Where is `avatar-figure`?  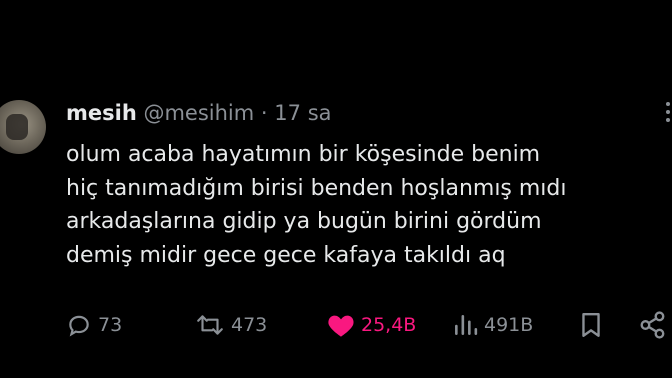
avatar-figure is located at coordinates (17, 127).